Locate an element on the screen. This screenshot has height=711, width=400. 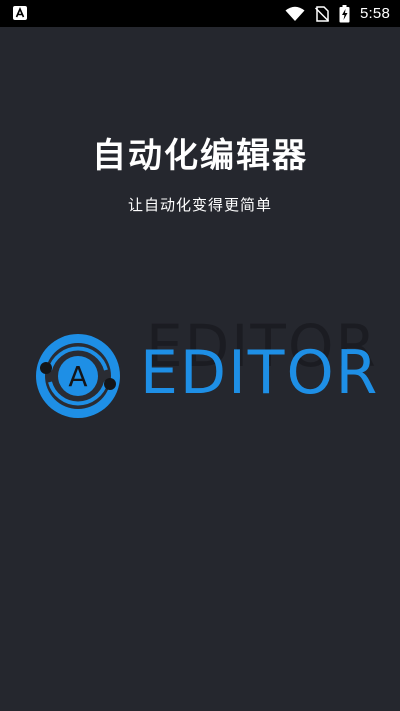
logo-letter: A is located at coordinates (77, 376).